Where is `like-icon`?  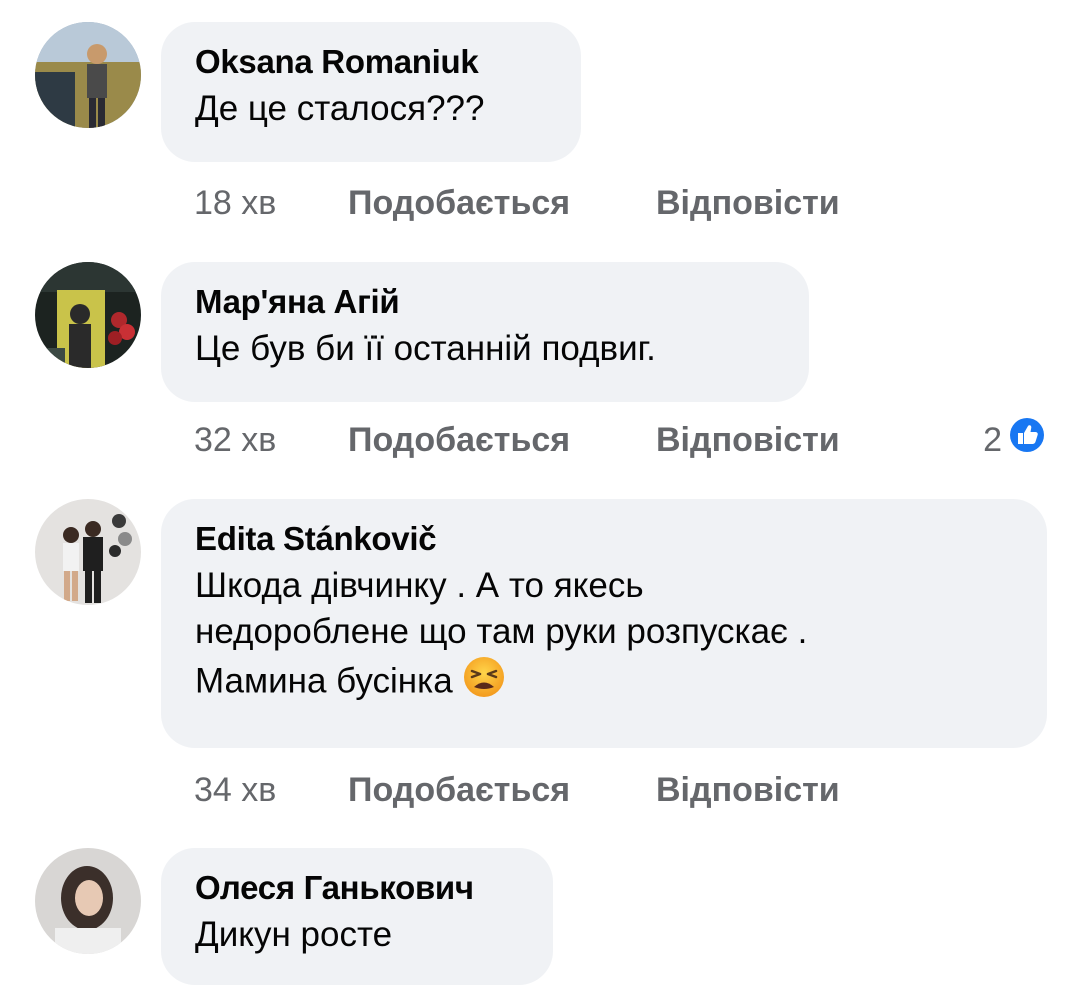
like-icon is located at coordinates (1027, 440).